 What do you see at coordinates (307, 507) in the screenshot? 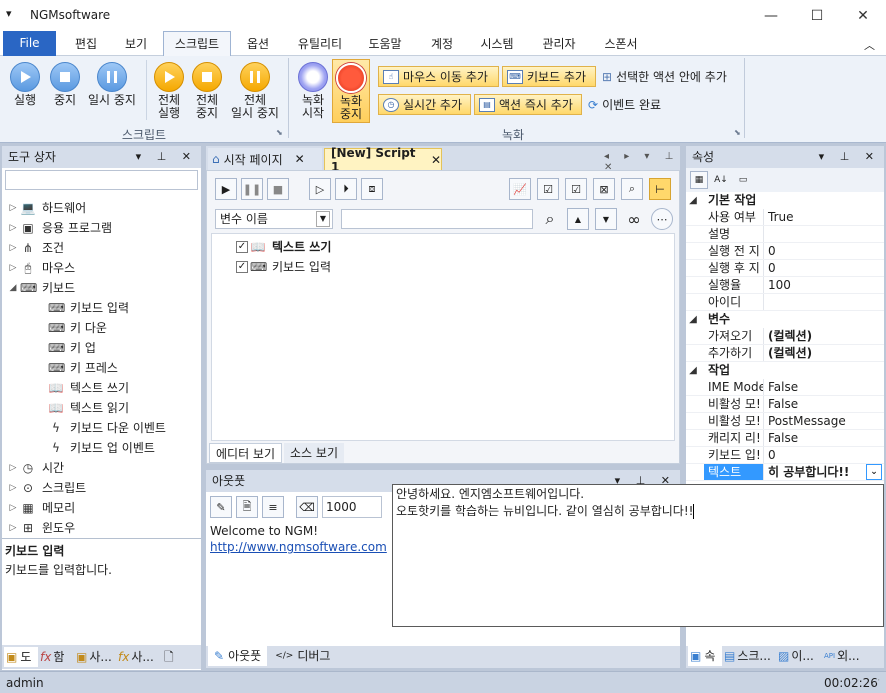
I see `eraser-icon: ⌫` at bounding box center [307, 507].